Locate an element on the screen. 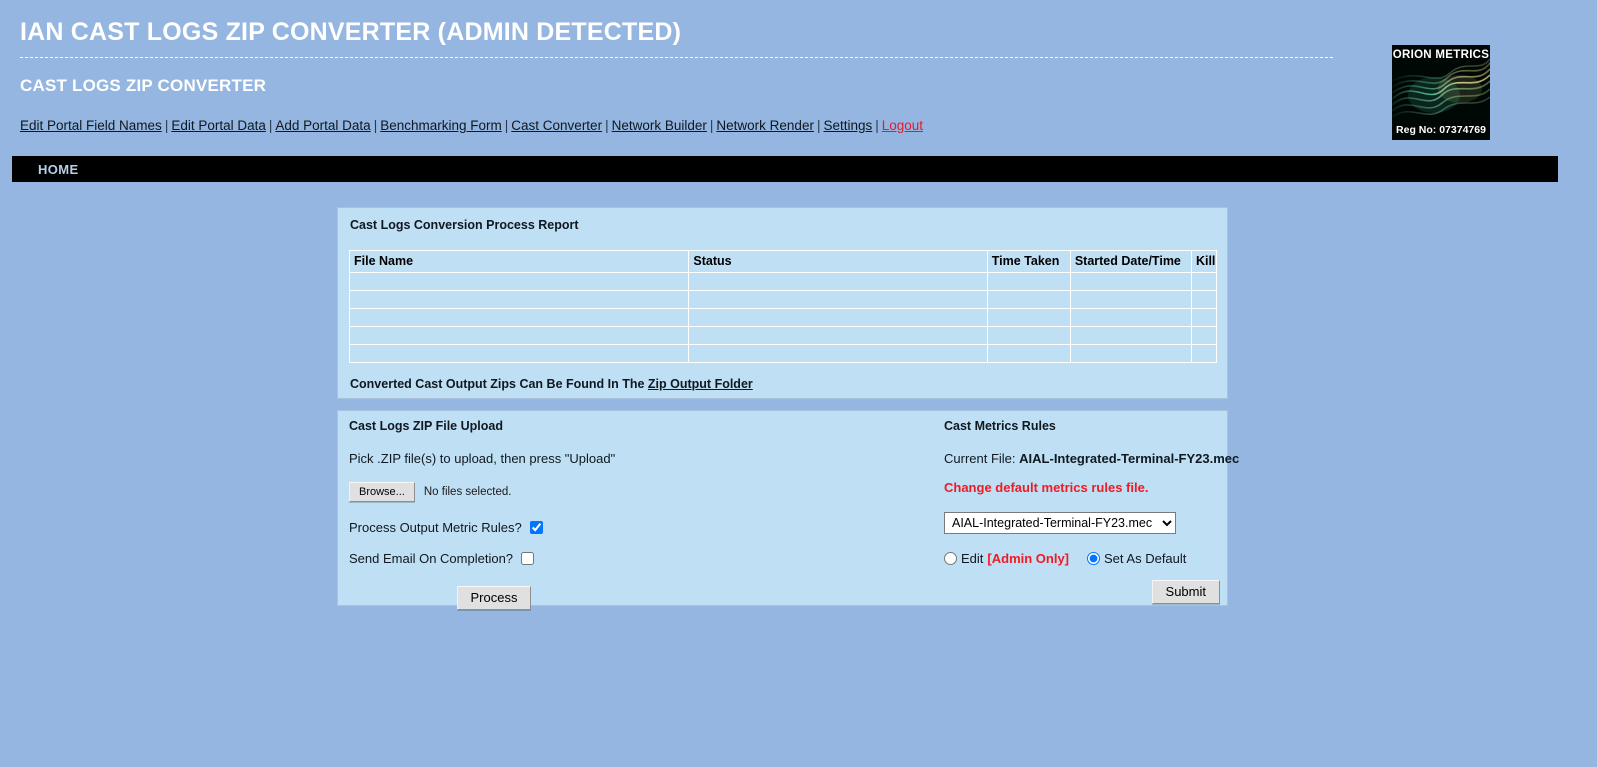  process-metric-rules-checkbox is located at coordinates (536, 527).